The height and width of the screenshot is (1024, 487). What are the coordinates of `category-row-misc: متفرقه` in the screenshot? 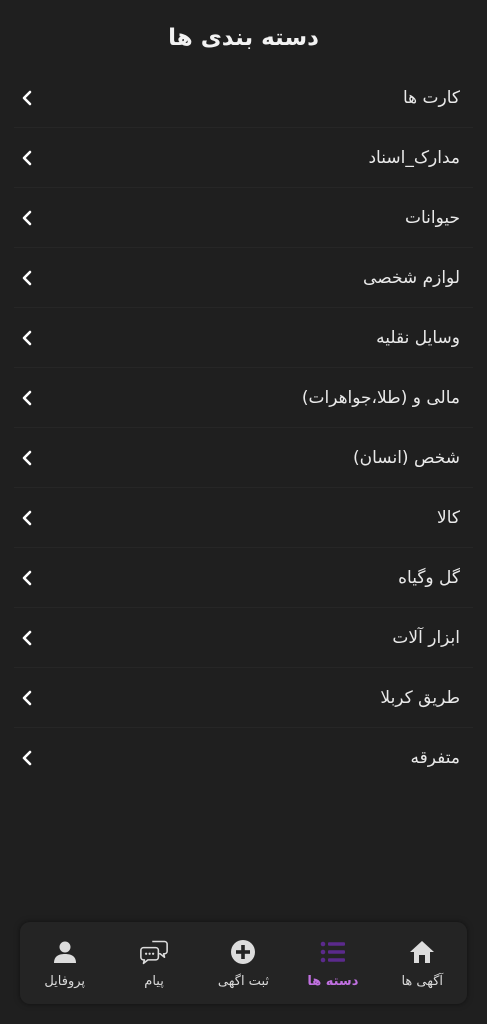 It's located at (243, 758).